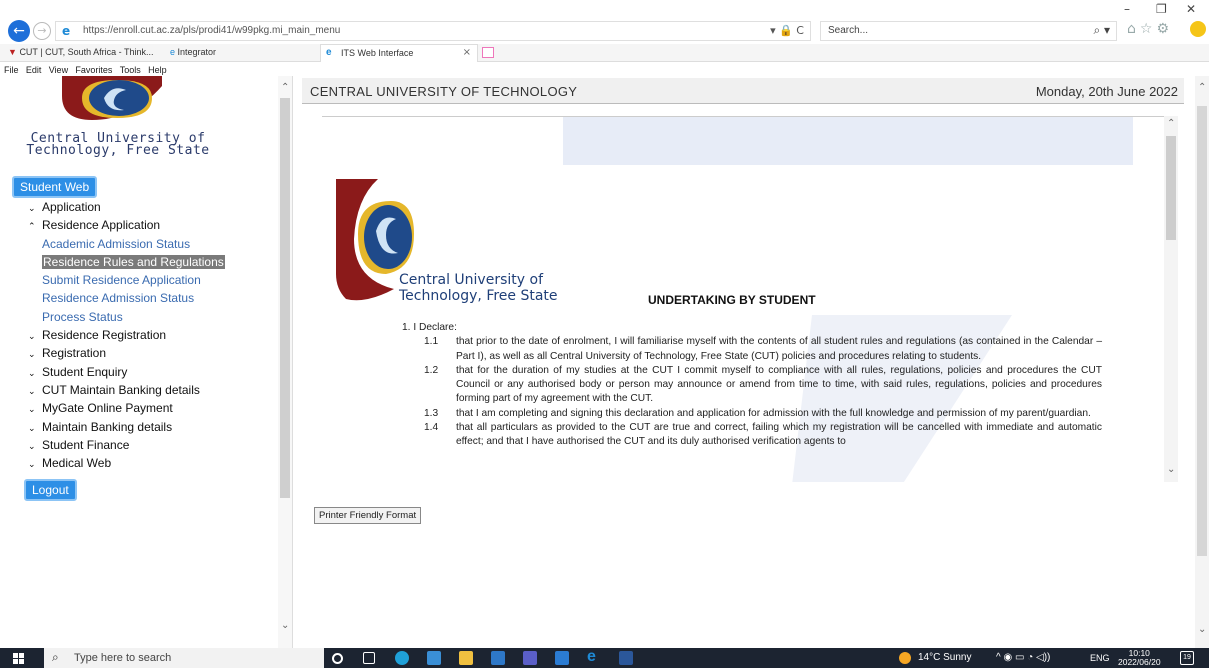 The height and width of the screenshot is (668, 1209). What do you see at coordinates (1023, 657) in the screenshot?
I see `tray-icons: ^ ◉ ▭ ◔ ◁))` at bounding box center [1023, 657].